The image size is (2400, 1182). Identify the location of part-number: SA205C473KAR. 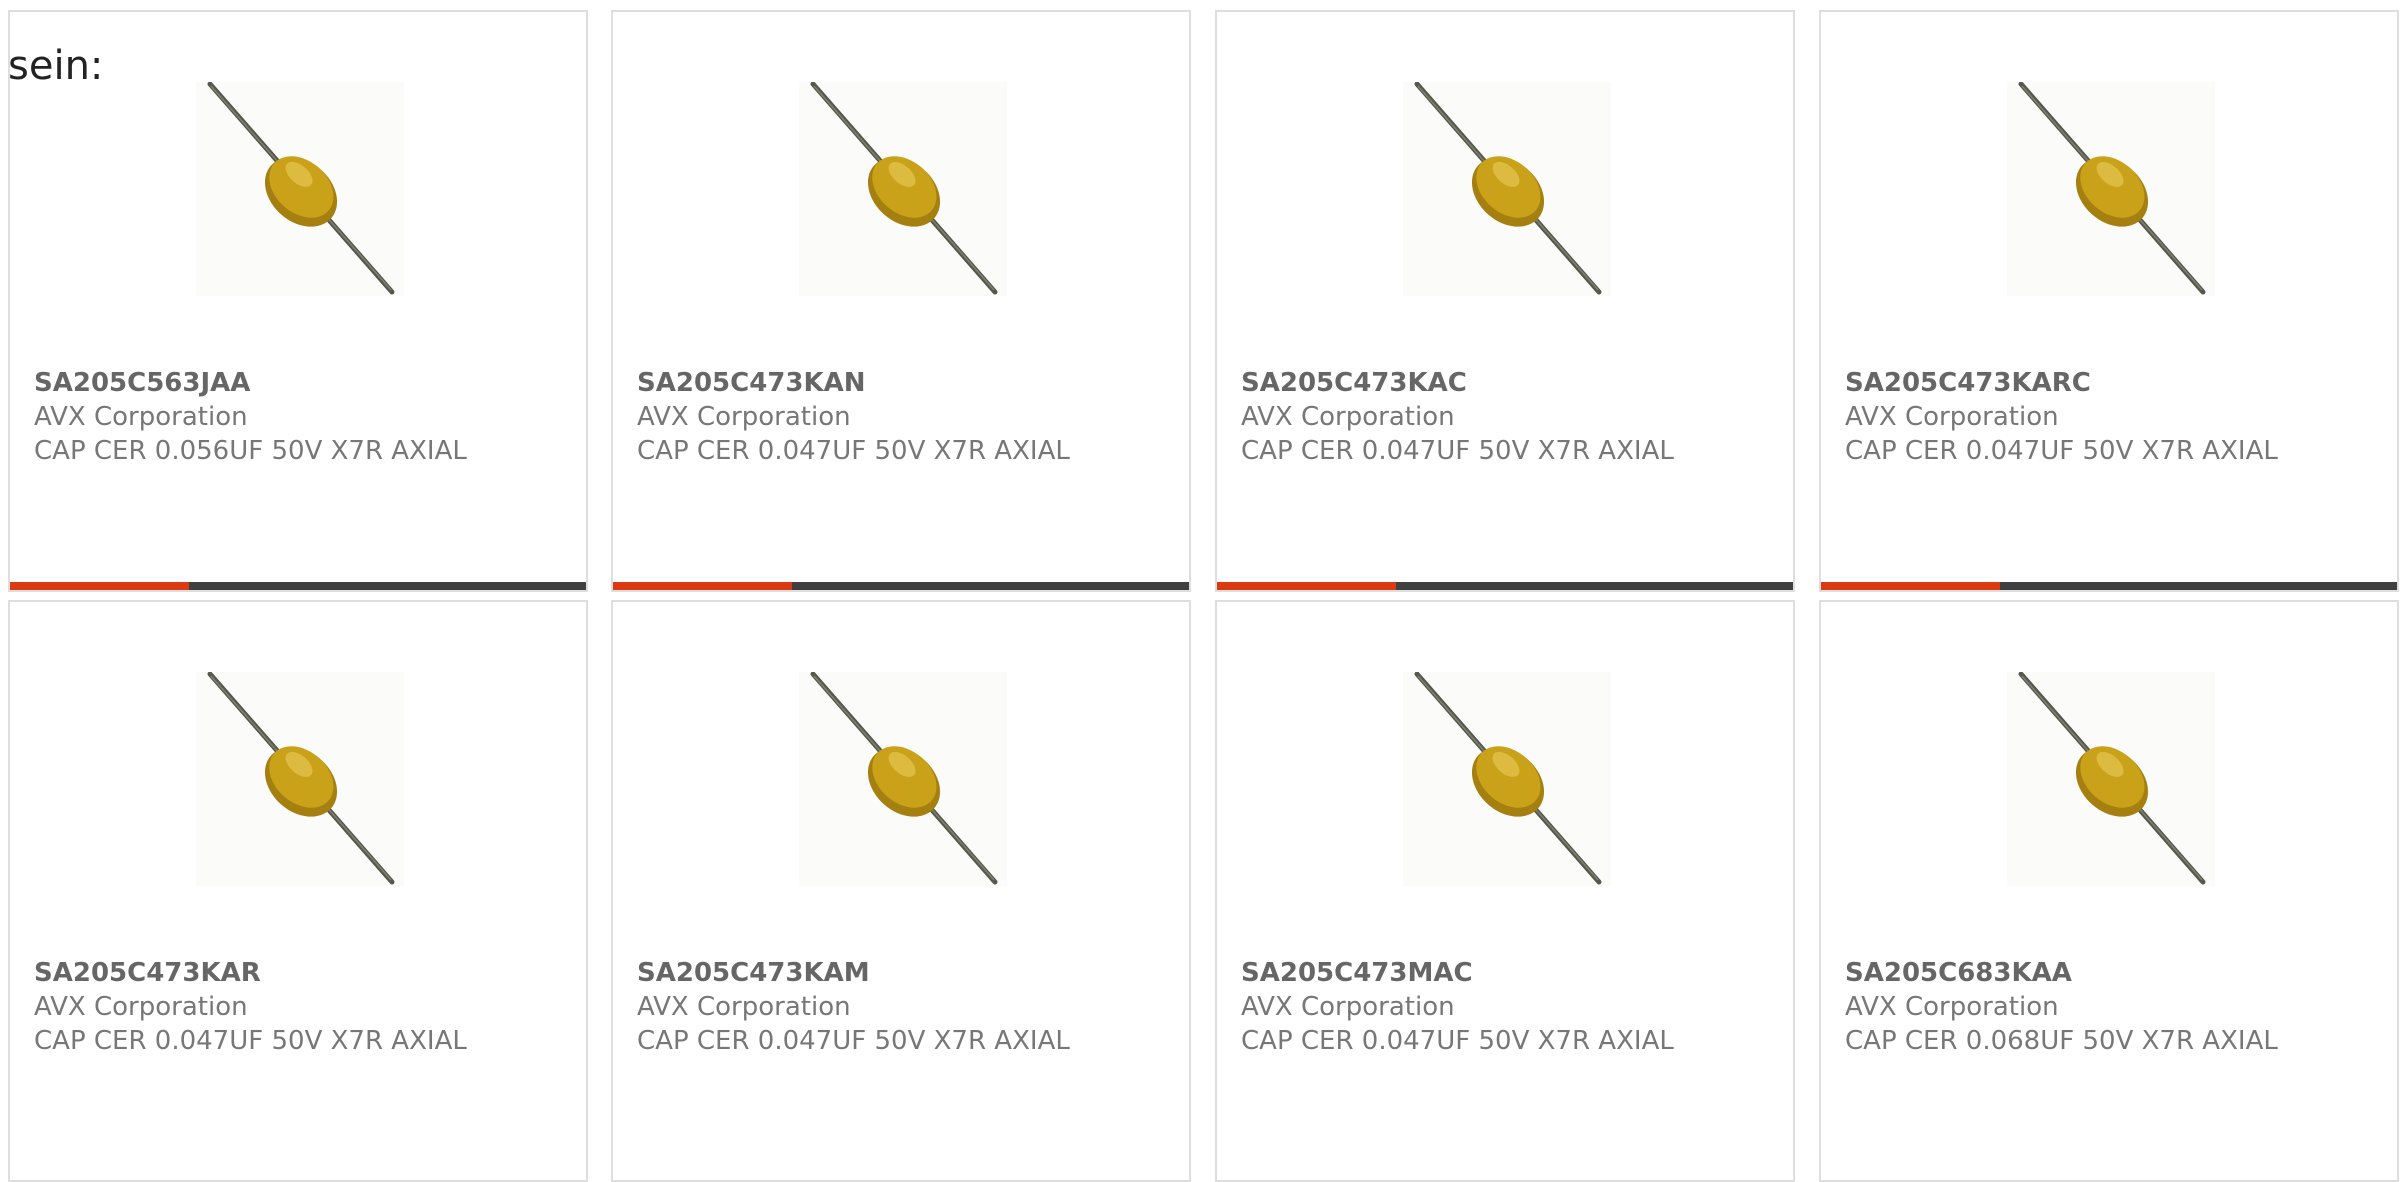
(147, 973).